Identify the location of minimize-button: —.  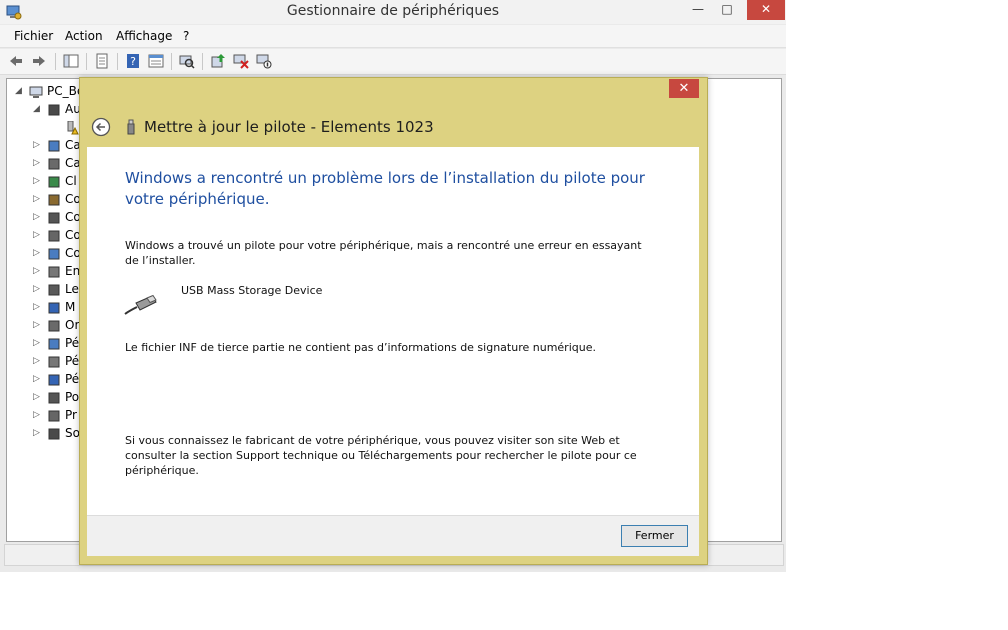
(698, 10).